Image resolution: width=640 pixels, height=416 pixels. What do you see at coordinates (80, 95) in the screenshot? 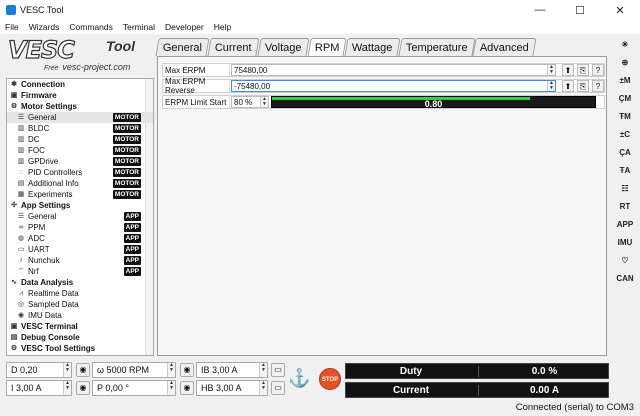
I see `tree-item-firmware: ▣ Firmware` at bounding box center [80, 95].